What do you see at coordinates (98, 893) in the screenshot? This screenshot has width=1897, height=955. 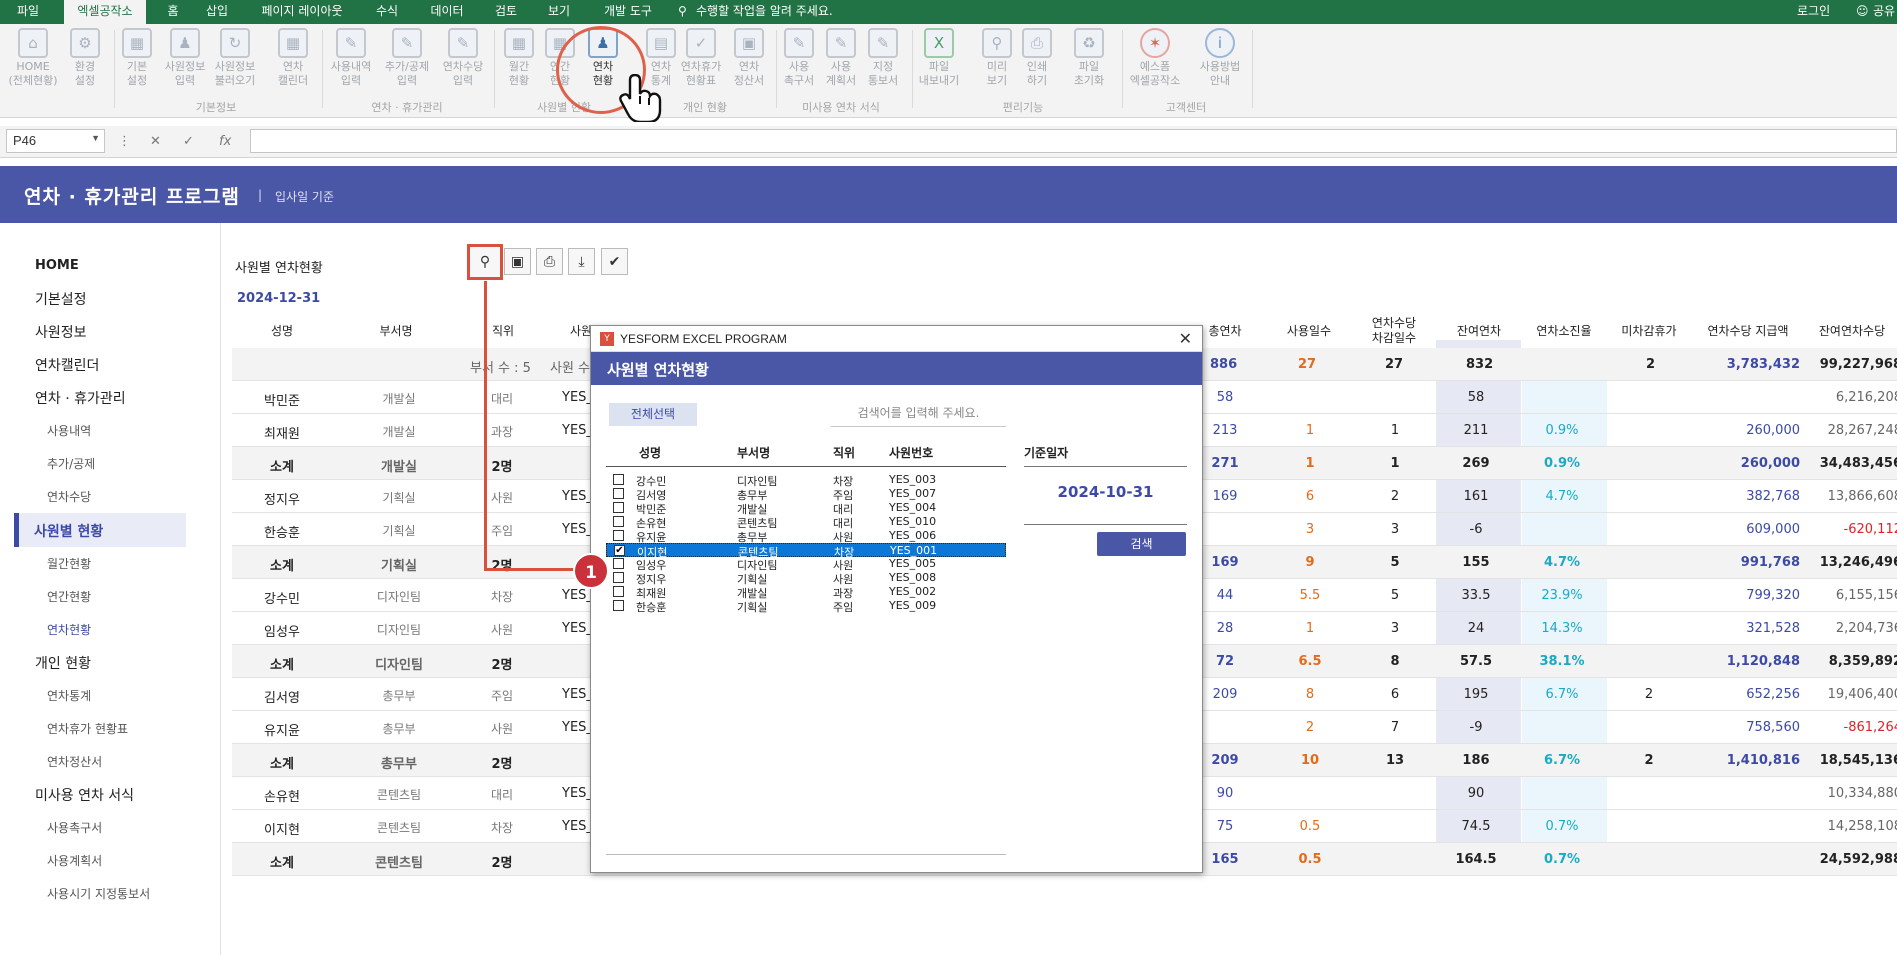 I see `sidebar-item-notice: 사용시기 지정통보서` at bounding box center [98, 893].